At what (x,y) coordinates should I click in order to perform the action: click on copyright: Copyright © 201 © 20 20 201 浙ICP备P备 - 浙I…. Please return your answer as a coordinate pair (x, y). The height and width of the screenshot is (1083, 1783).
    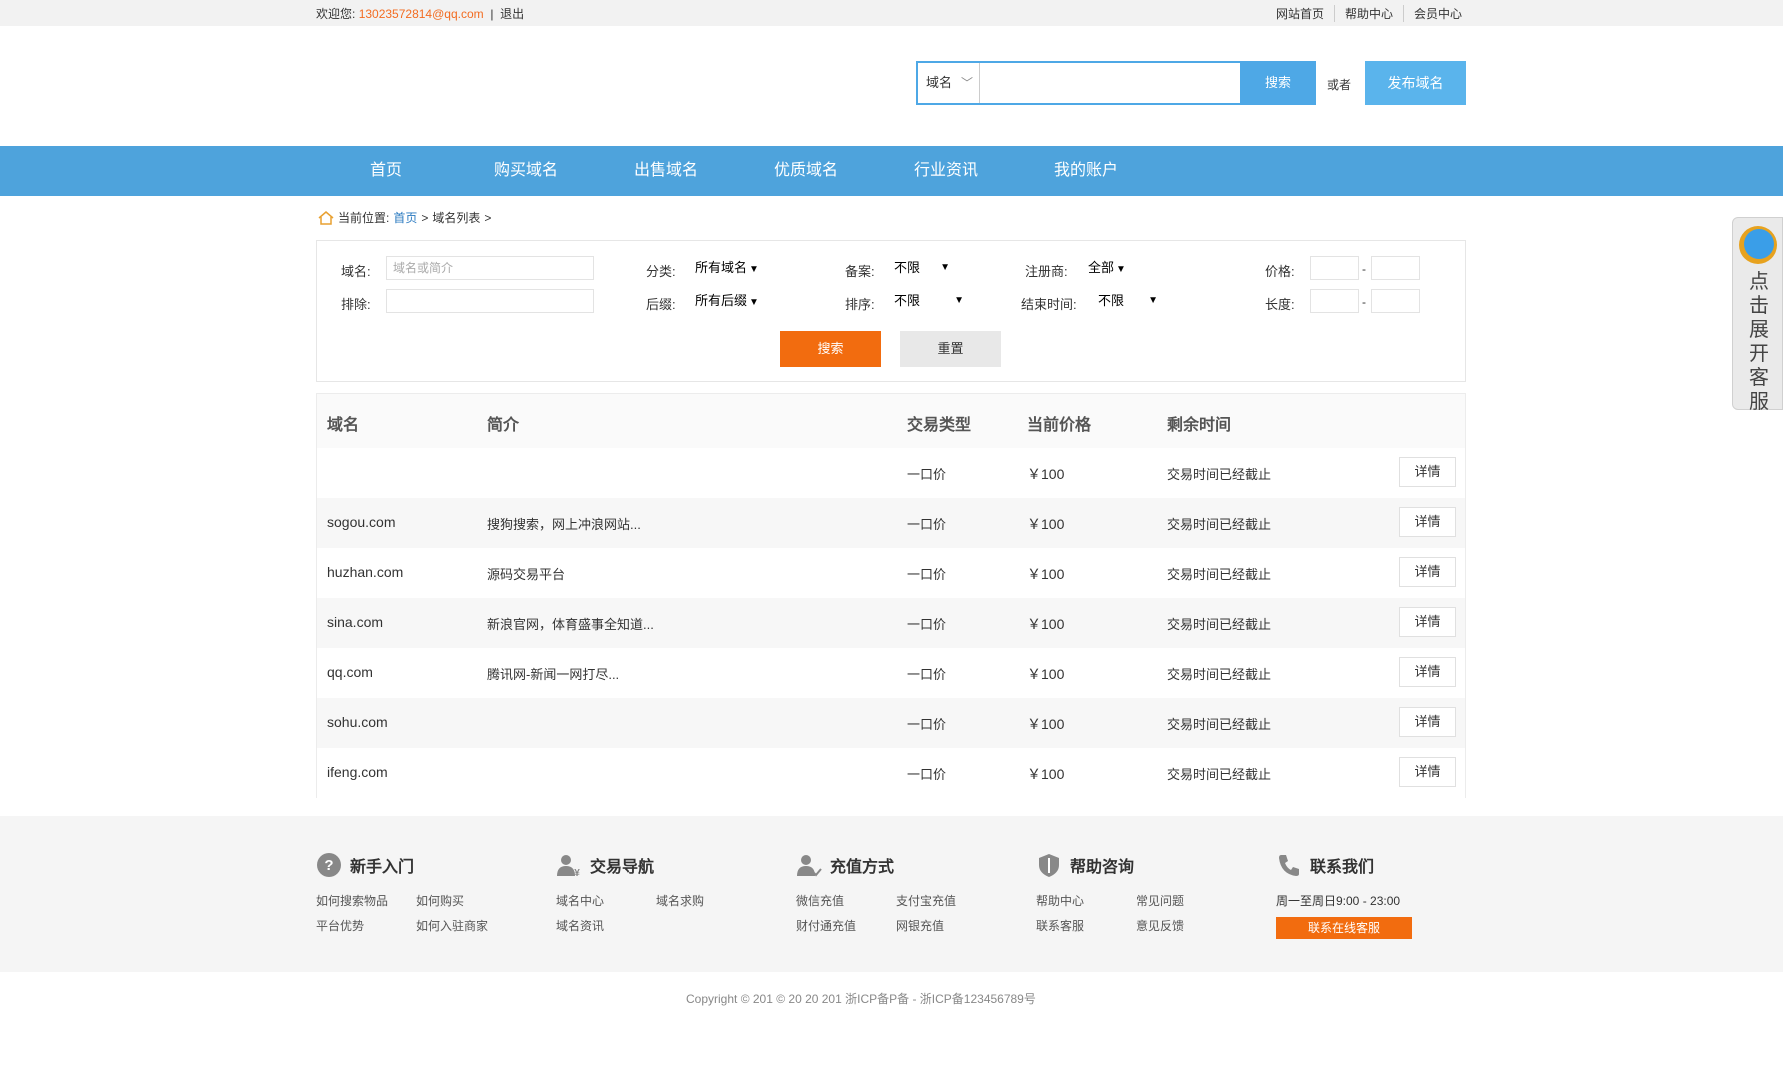
    Looking at the image, I should click on (861, 999).